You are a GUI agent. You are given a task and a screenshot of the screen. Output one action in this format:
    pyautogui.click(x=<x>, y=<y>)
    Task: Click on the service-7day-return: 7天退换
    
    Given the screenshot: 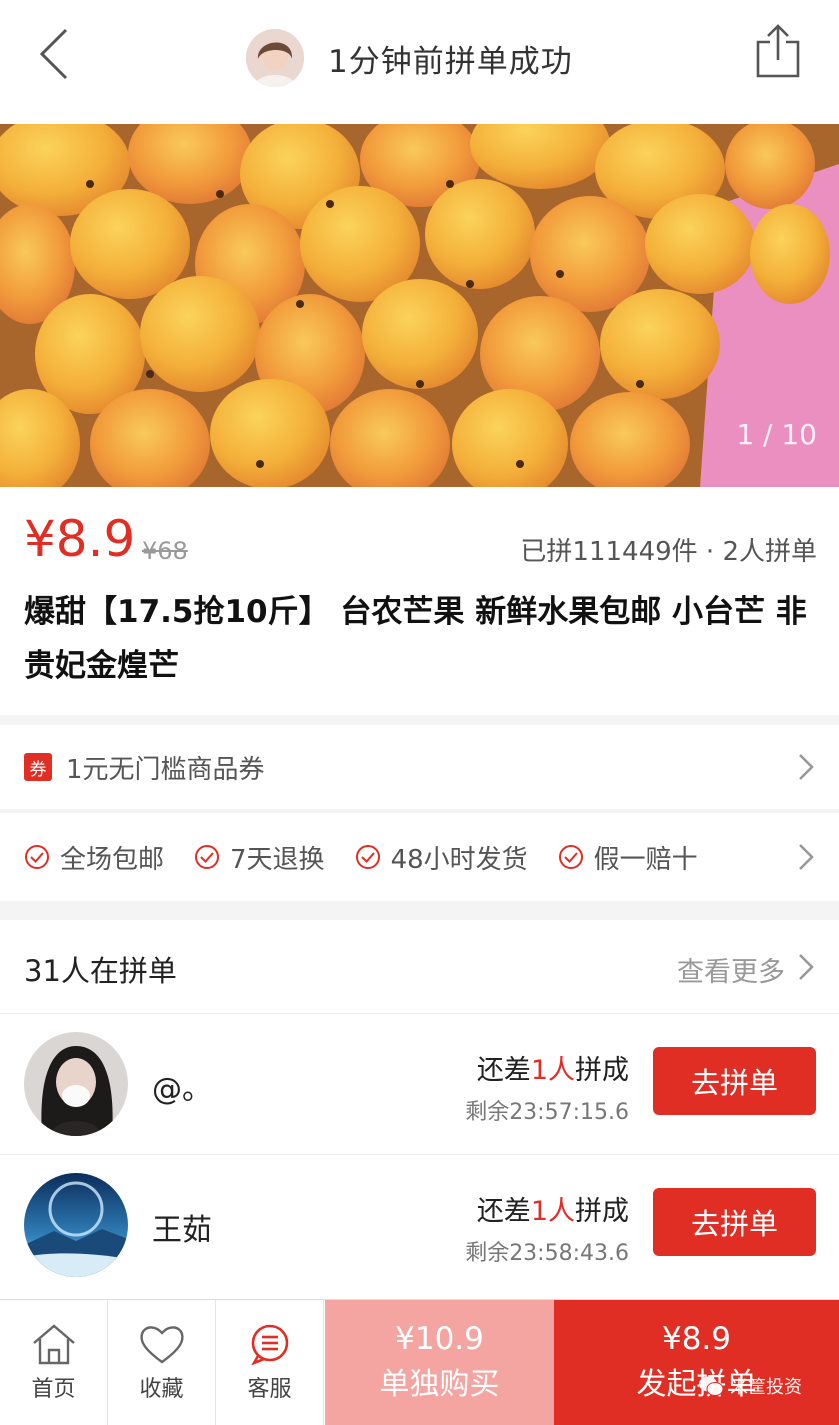 What is the action you would take?
    pyautogui.click(x=259, y=857)
    